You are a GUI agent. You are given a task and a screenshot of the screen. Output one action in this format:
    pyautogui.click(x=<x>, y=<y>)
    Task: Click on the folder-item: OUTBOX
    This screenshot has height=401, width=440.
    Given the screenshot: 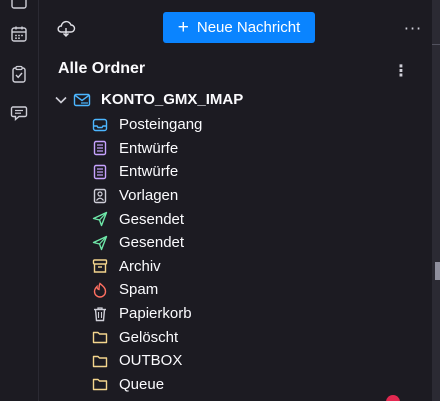 What is the action you would take?
    pyautogui.click(x=236, y=361)
    